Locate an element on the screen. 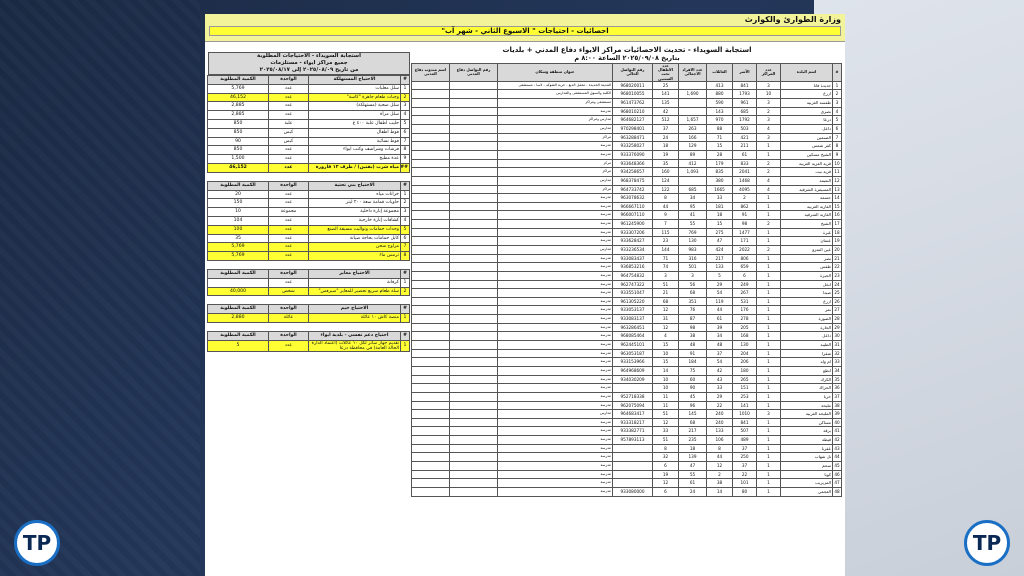 The image size is (1024, 576). table-cell: 166 is located at coordinates (692, 137).